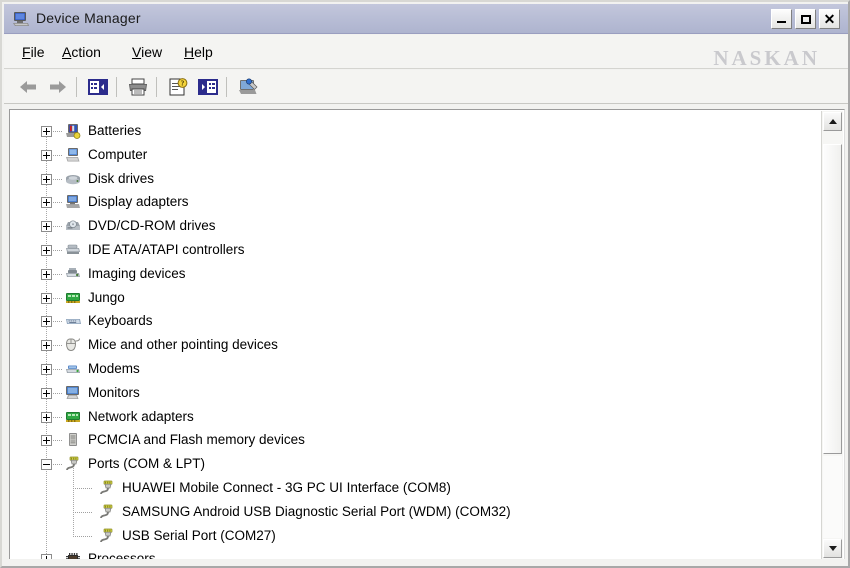 The image size is (850, 568). Describe the element at coordinates (21, 19) in the screenshot. I see `computer-icon` at that location.